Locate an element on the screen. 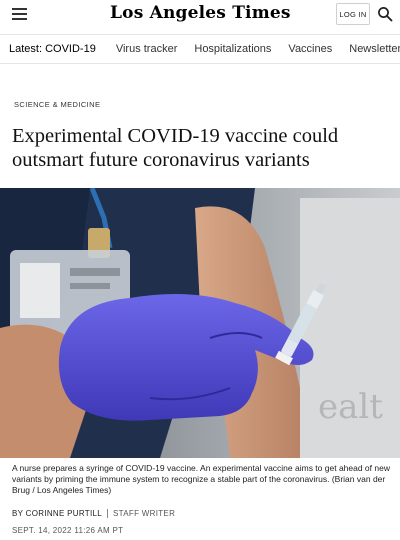 This screenshot has height=540, width=400. author-link: BY CORINNE PURTILL is located at coordinates (57, 513).